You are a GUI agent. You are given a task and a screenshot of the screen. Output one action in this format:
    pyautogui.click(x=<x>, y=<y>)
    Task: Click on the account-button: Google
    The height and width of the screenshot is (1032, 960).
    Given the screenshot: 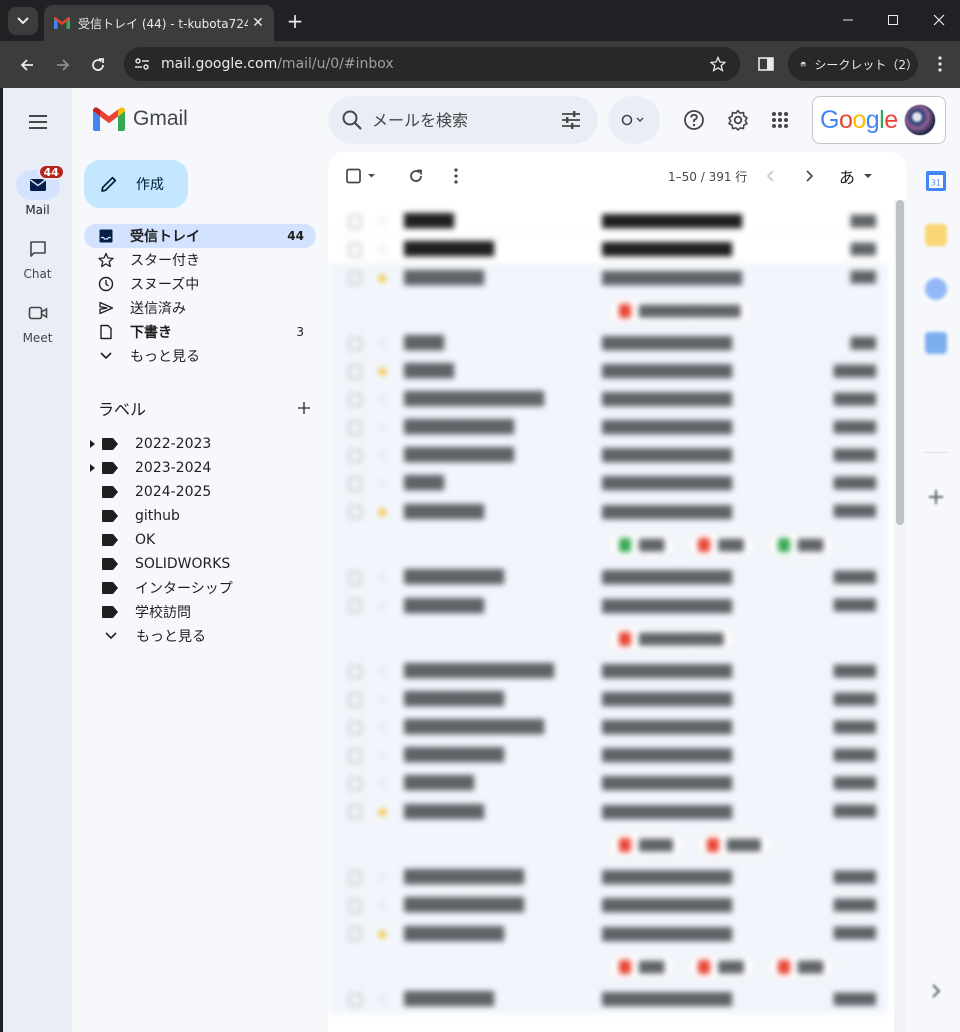 What is the action you would take?
    pyautogui.click(x=879, y=120)
    